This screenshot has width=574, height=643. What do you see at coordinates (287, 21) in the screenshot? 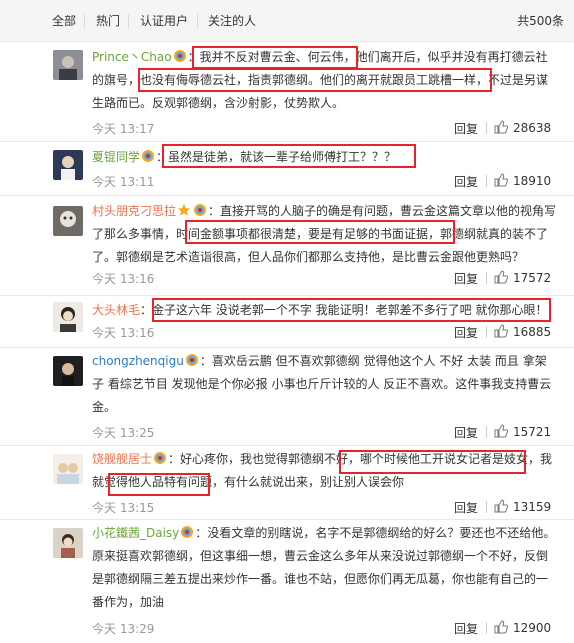
I see `comment-filter-bar: 全部 热门 认证用户 关注的人 共500条` at bounding box center [287, 21].